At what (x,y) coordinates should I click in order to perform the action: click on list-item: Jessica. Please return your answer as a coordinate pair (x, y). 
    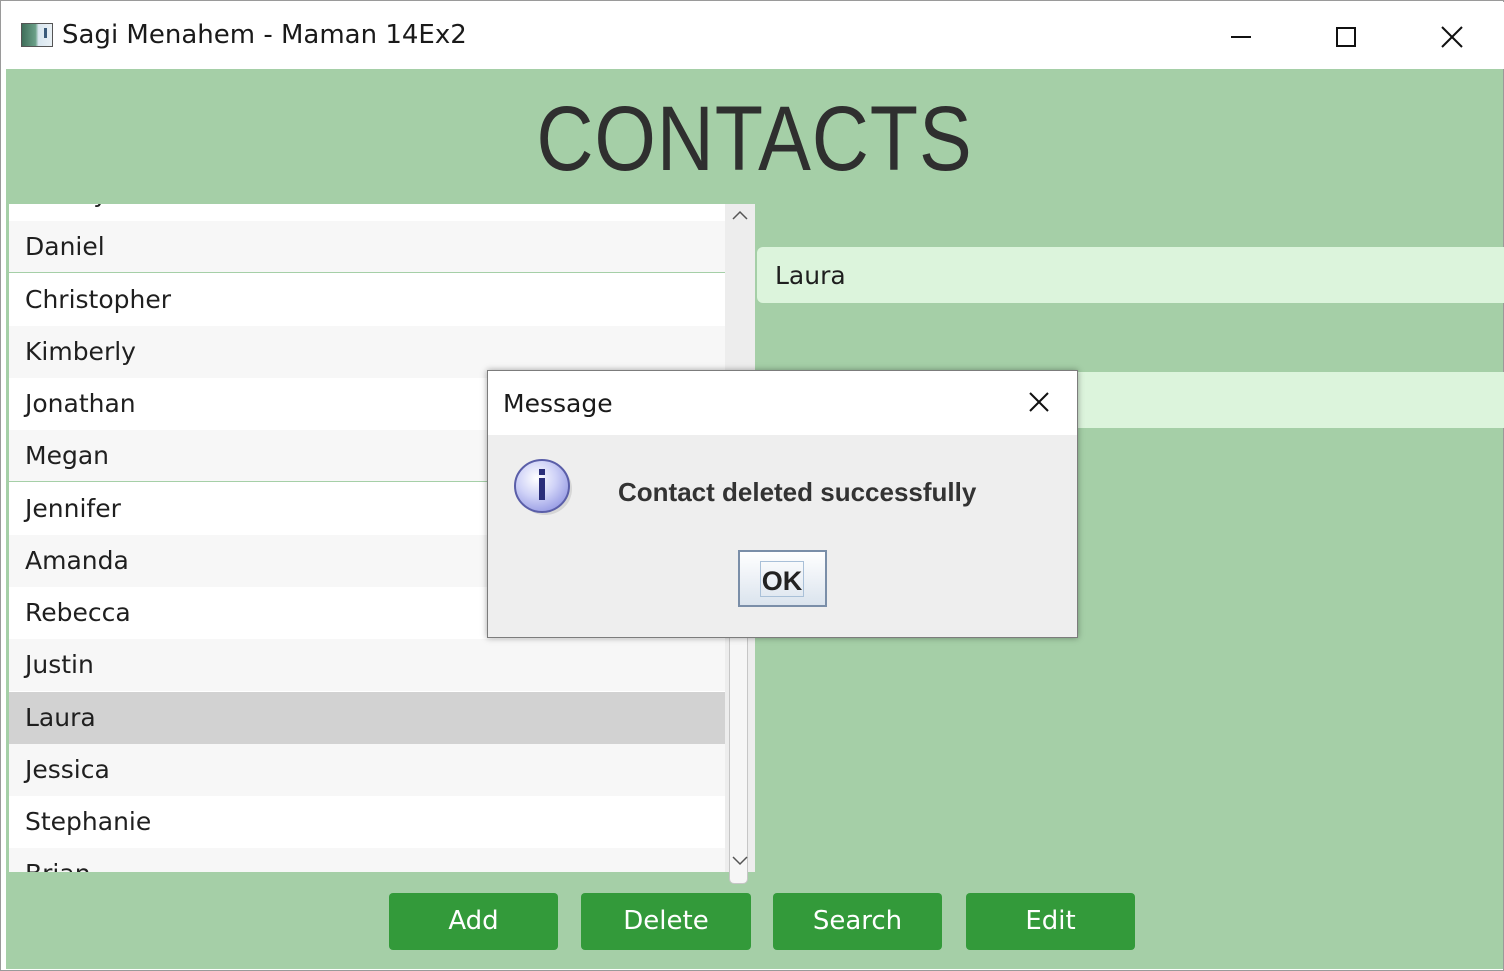
    Looking at the image, I should click on (367, 770).